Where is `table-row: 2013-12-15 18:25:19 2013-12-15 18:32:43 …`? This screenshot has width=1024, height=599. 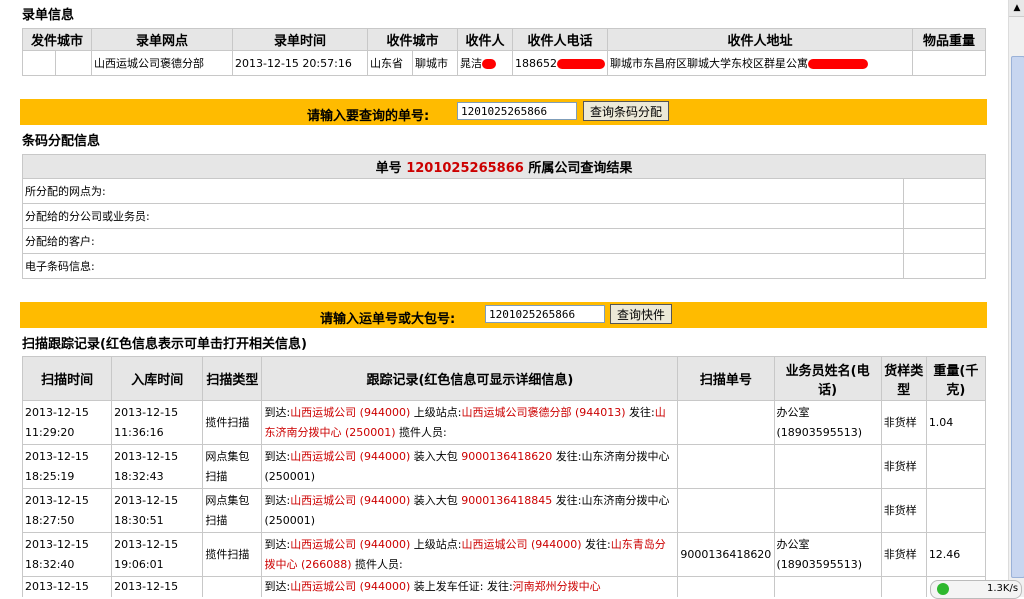
table-row: 2013-12-15 18:25:19 2013-12-15 18:32:43 … is located at coordinates (504, 466).